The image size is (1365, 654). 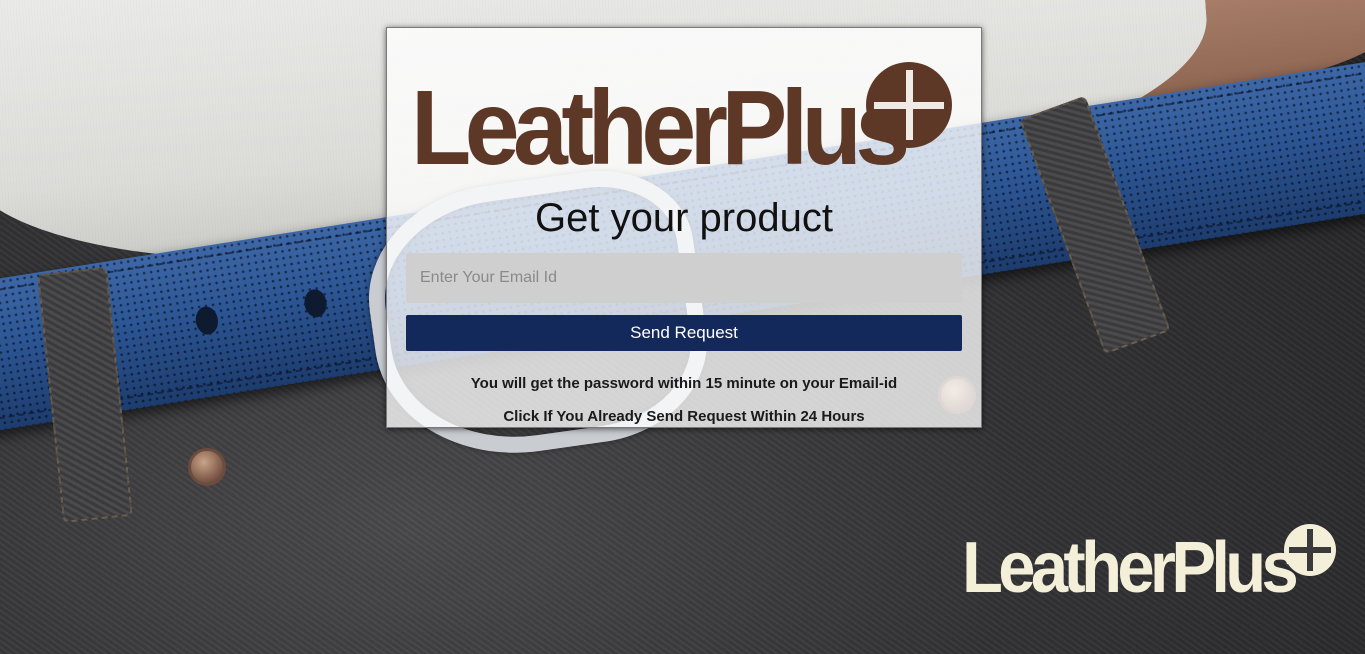 I want to click on email-field, so click(x=684, y=278).